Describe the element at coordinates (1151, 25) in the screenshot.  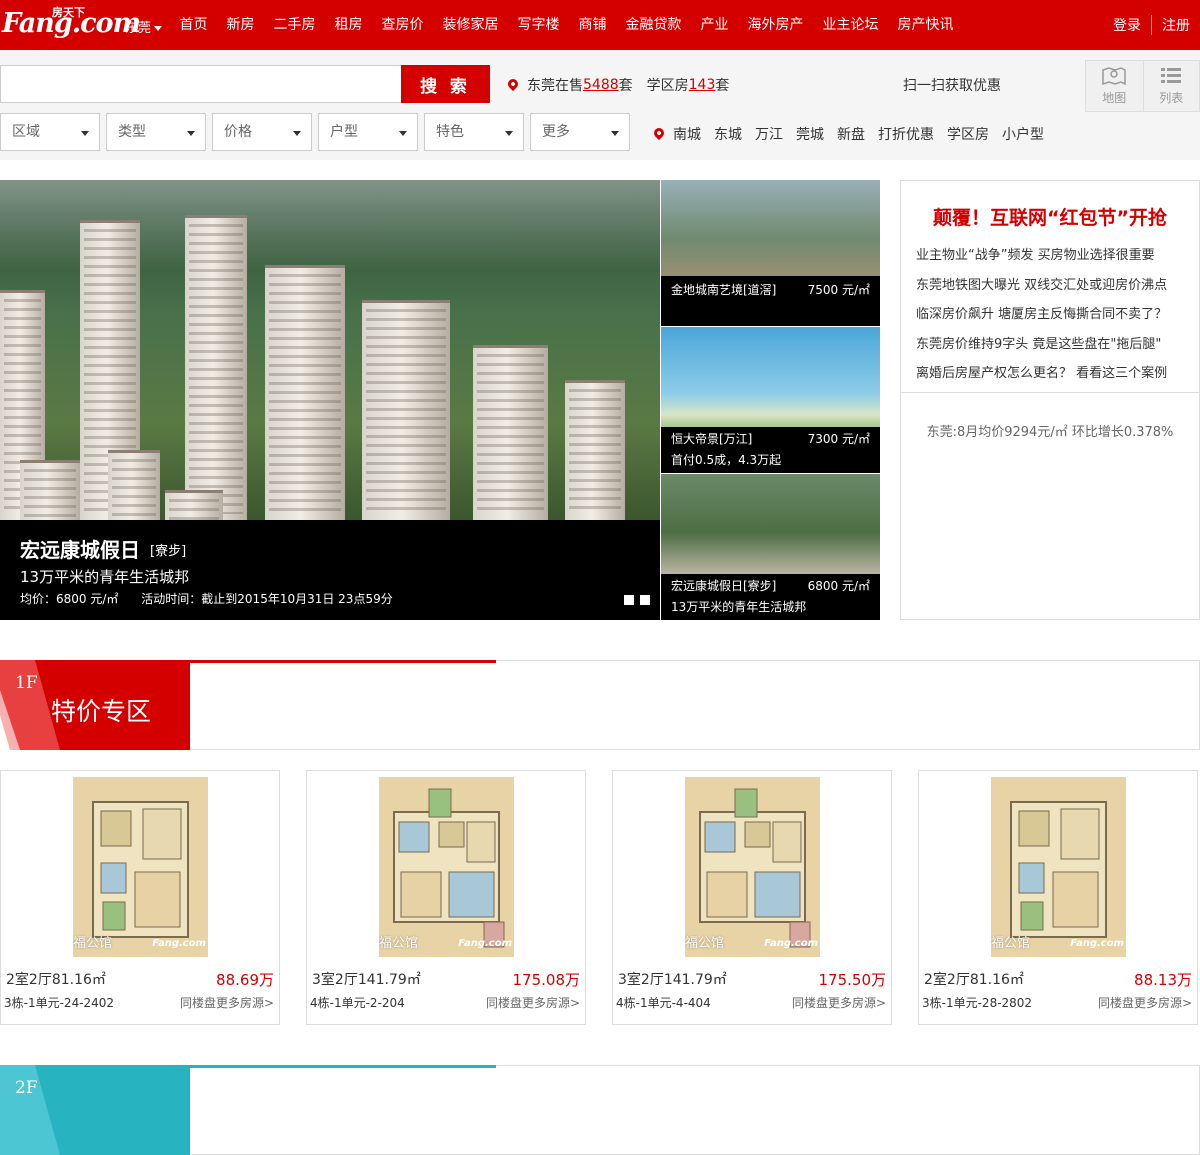
I see `divider` at that location.